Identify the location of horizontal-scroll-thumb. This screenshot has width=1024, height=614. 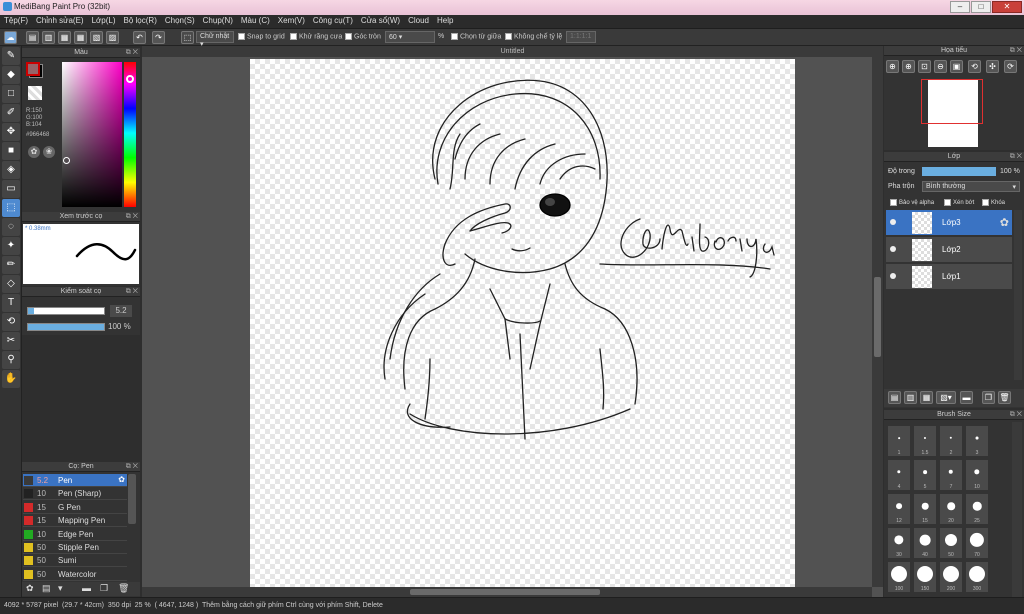
(505, 592).